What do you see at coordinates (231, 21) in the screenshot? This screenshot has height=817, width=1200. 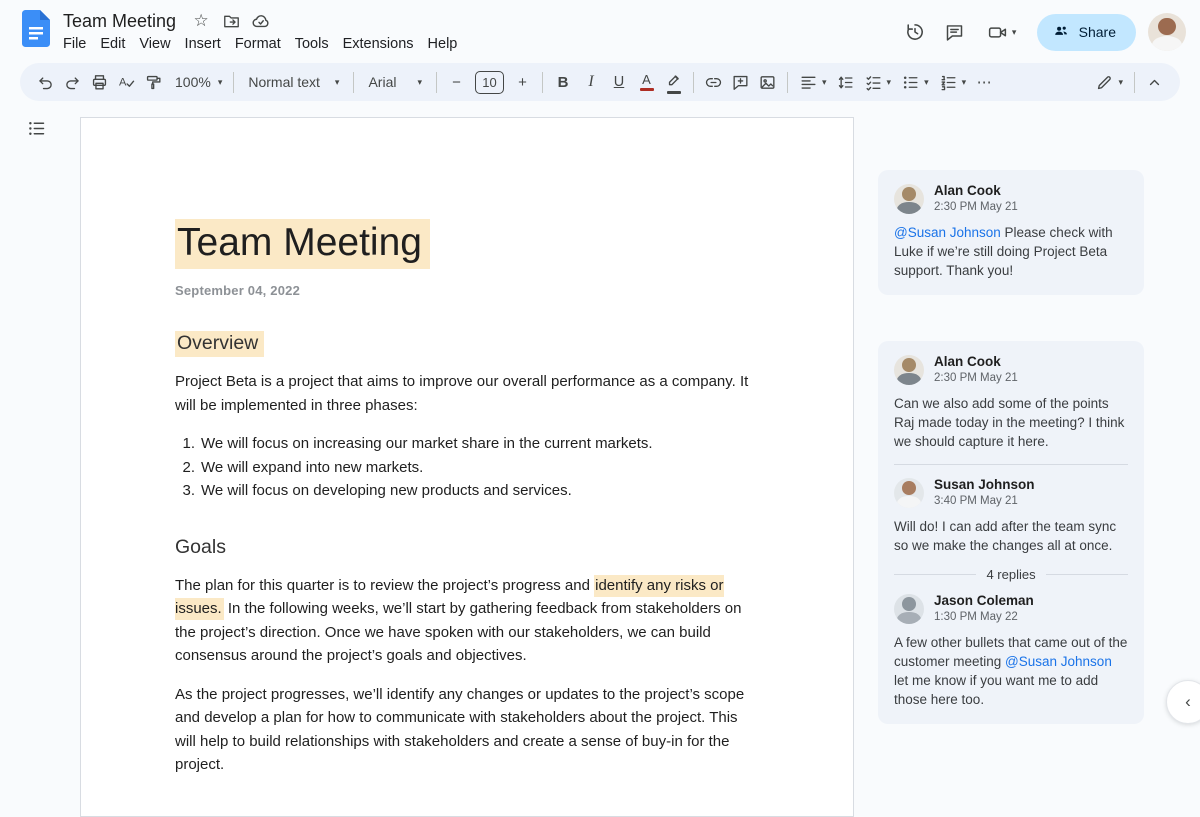 I see `move-folder-icon` at bounding box center [231, 21].